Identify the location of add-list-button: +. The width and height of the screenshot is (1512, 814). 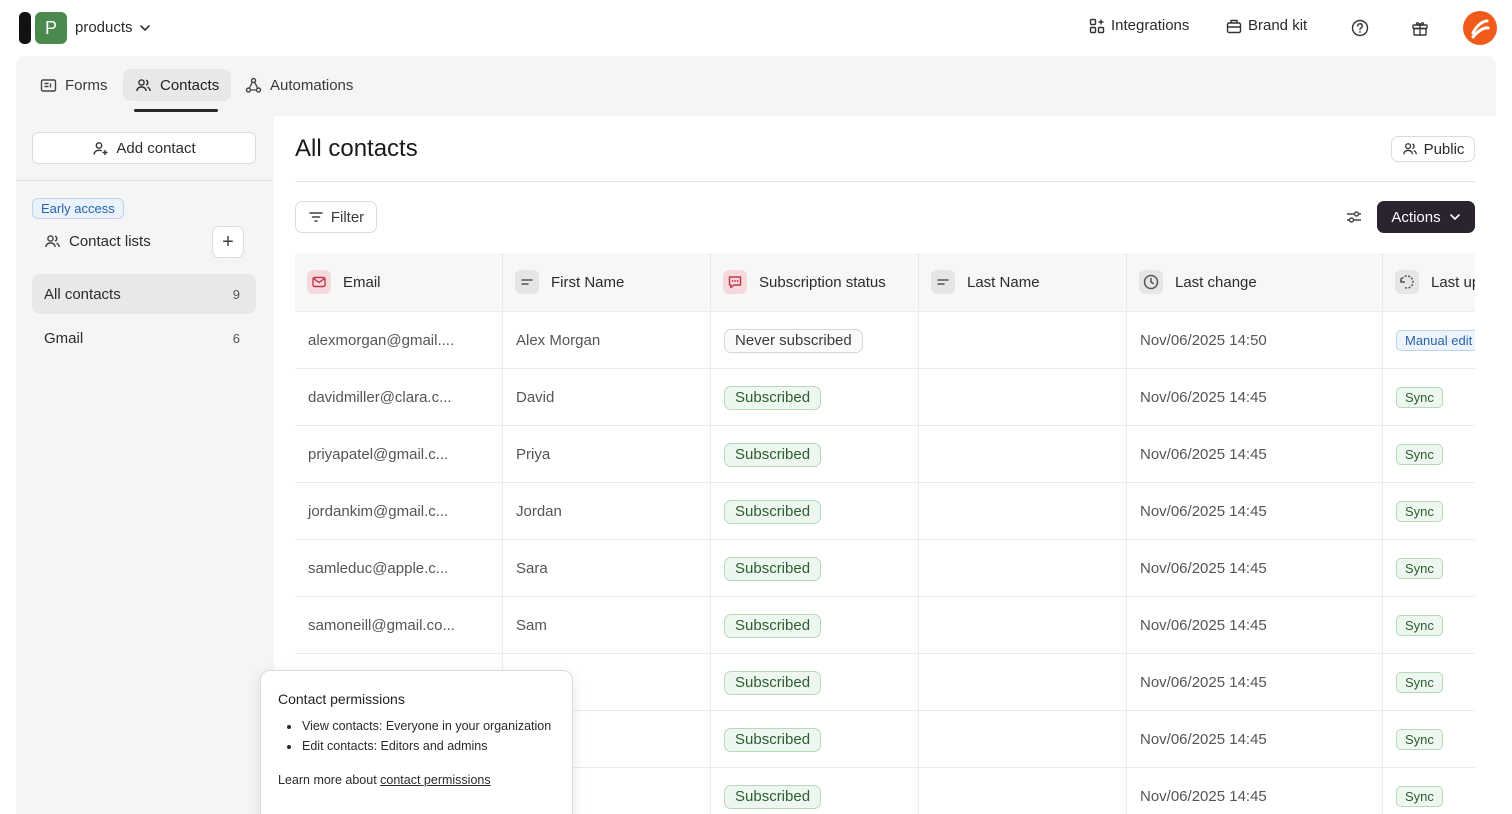
(228, 242).